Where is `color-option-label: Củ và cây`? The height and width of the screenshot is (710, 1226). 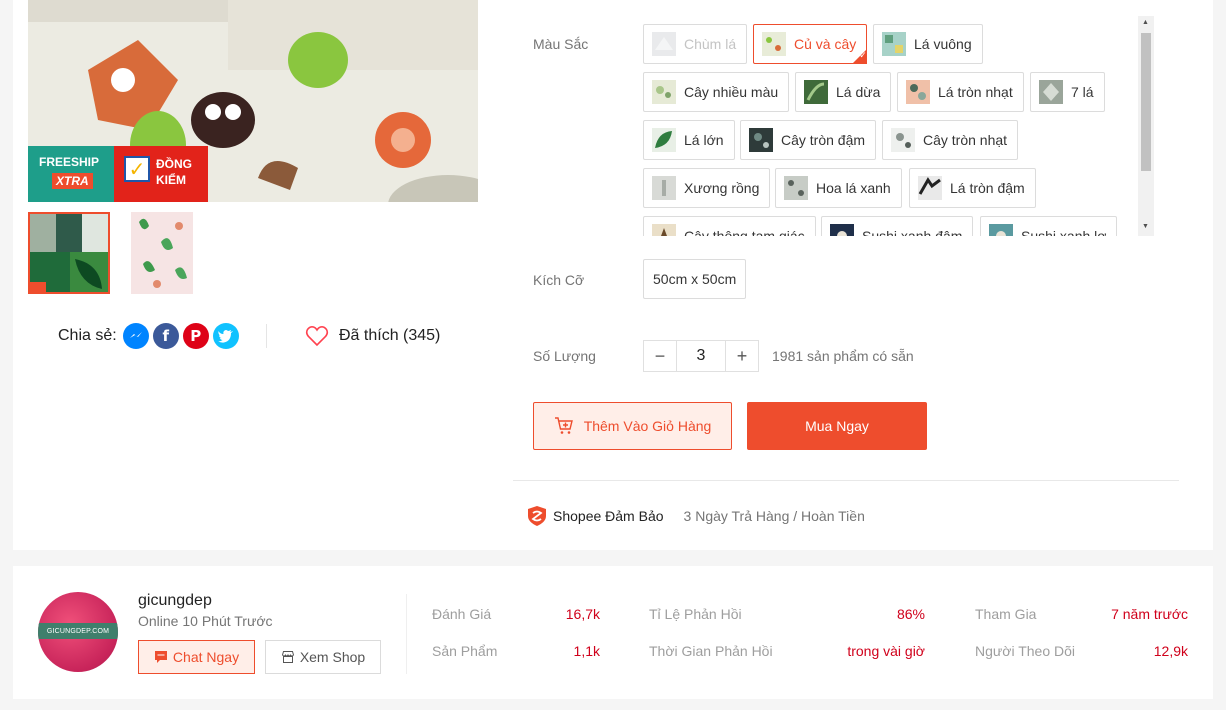 color-option-label: Củ và cây is located at coordinates (825, 44).